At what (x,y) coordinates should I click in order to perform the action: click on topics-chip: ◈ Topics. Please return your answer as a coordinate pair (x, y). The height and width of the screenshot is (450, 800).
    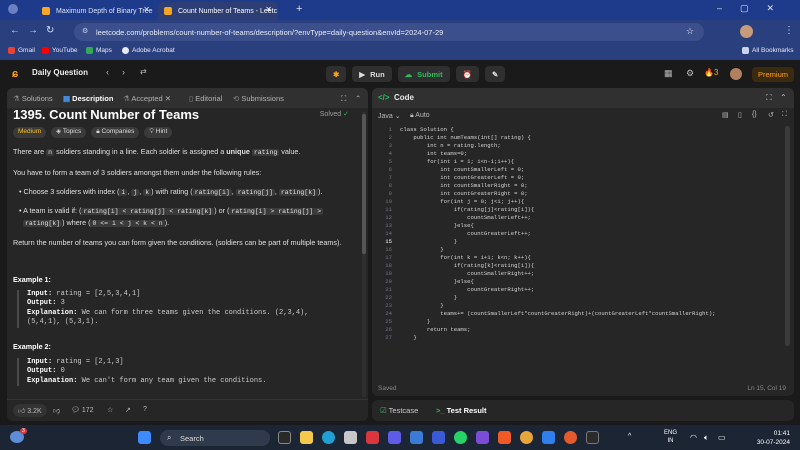
    Looking at the image, I should click on (69, 132).